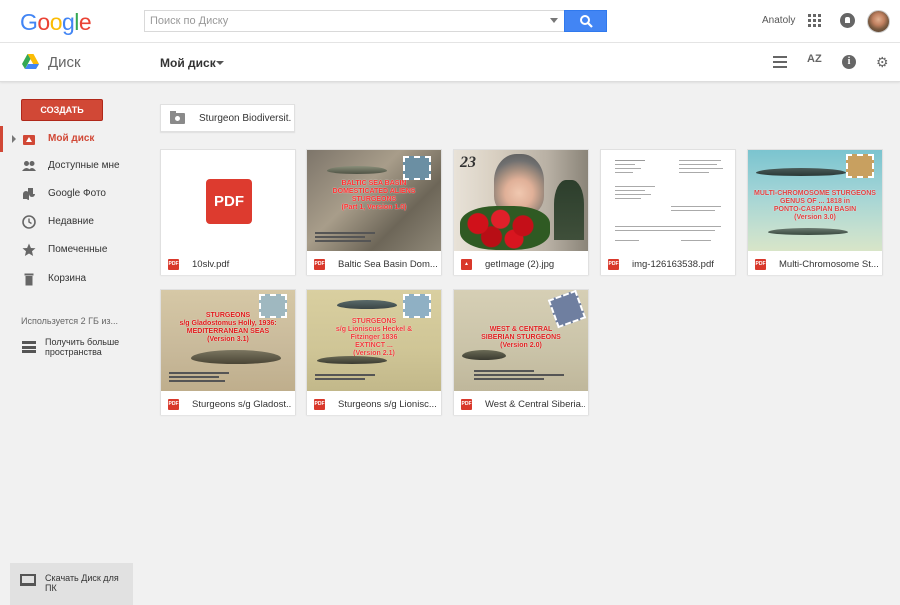 This screenshot has height=605, width=900. Describe the element at coordinates (878, 21) in the screenshot. I see `avatar` at that location.